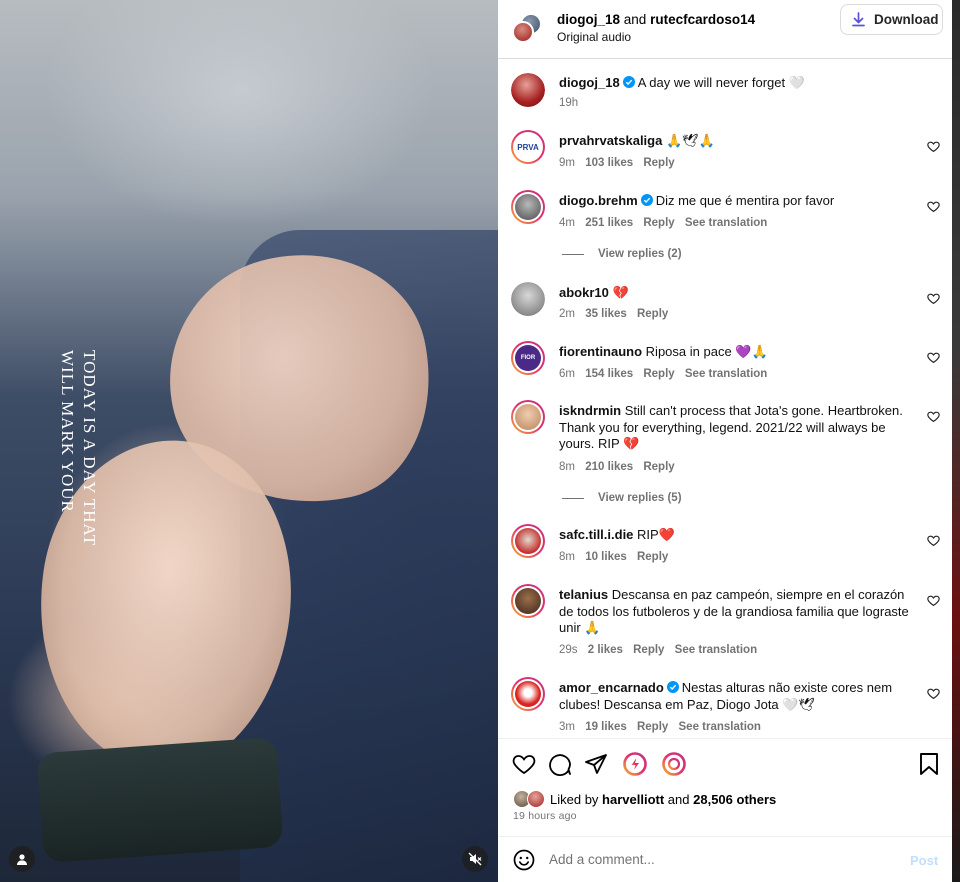 The height and width of the screenshot is (882, 960). What do you see at coordinates (610, 140) in the screenshot?
I see `username-link: prvahrvatskaliga` at bounding box center [610, 140].